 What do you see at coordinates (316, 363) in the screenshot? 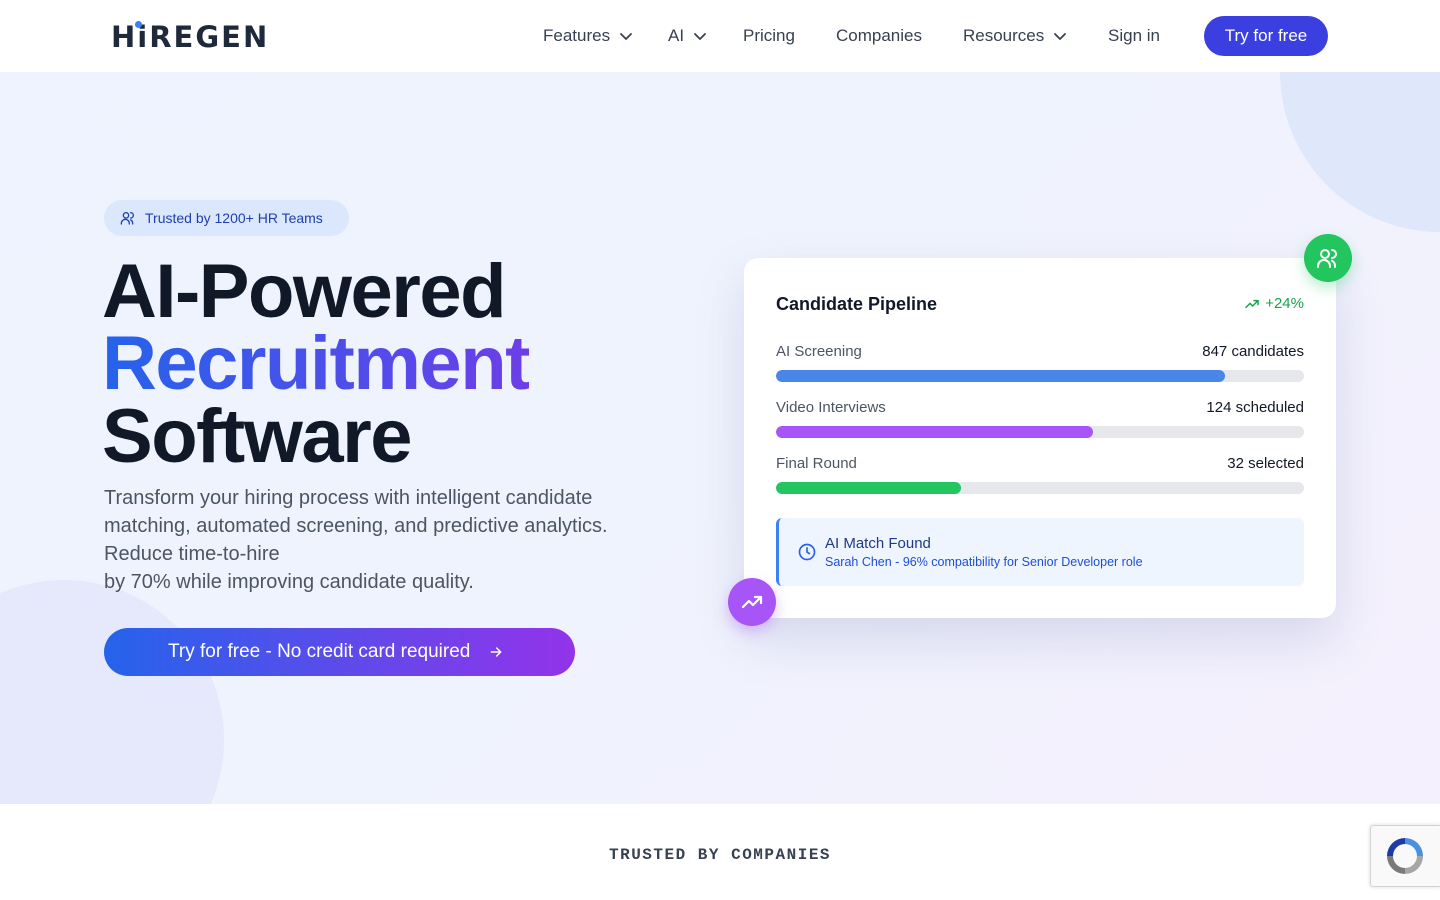
I see `hero-title-line-2: Recruitment` at bounding box center [316, 363].